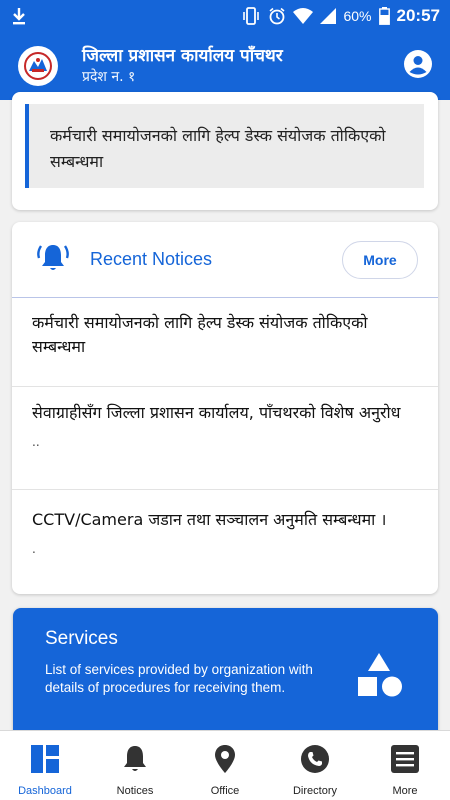 This screenshot has height=800, width=450. What do you see at coordinates (380, 677) in the screenshot?
I see `shapes-icon` at bounding box center [380, 677].